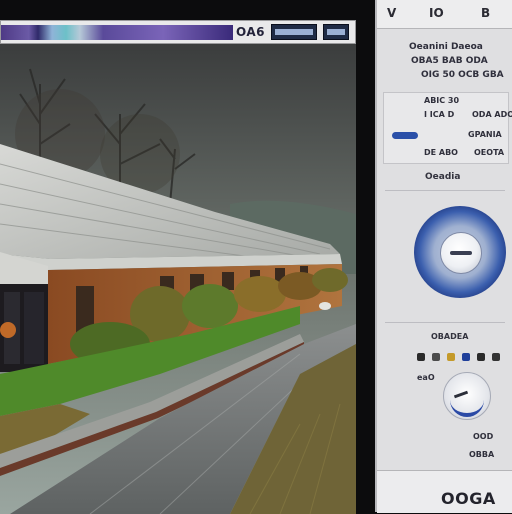 The width and height of the screenshot is (512, 514). I want to click on menu-icon, so click(336, 32).